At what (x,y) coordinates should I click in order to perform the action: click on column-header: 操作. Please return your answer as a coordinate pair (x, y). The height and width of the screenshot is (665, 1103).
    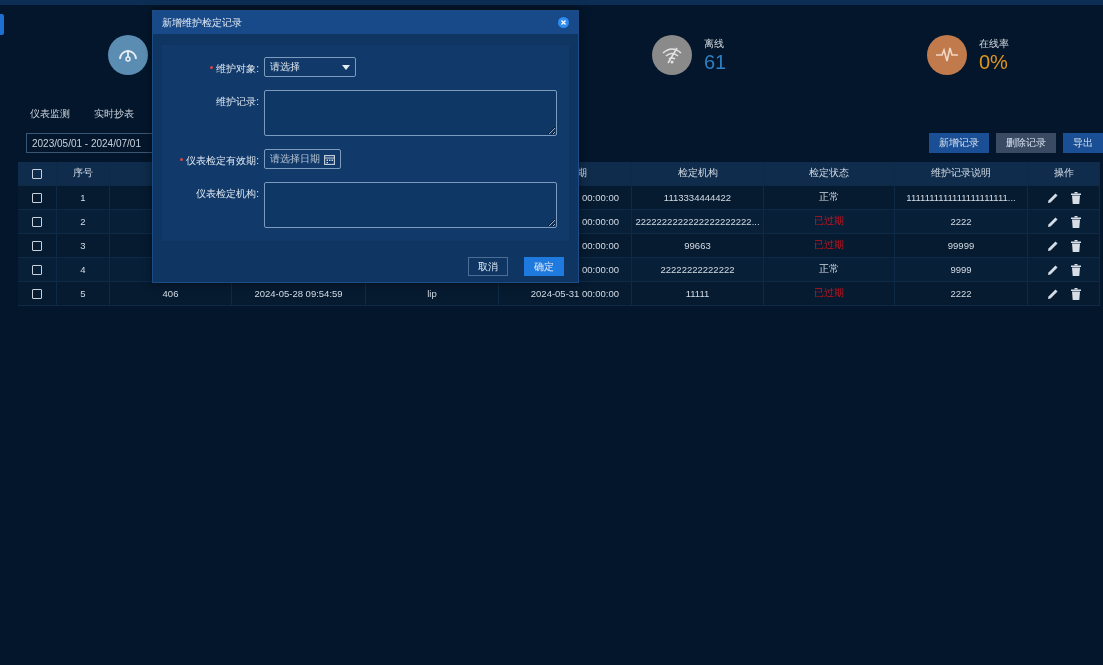
    Looking at the image, I should click on (1063, 173).